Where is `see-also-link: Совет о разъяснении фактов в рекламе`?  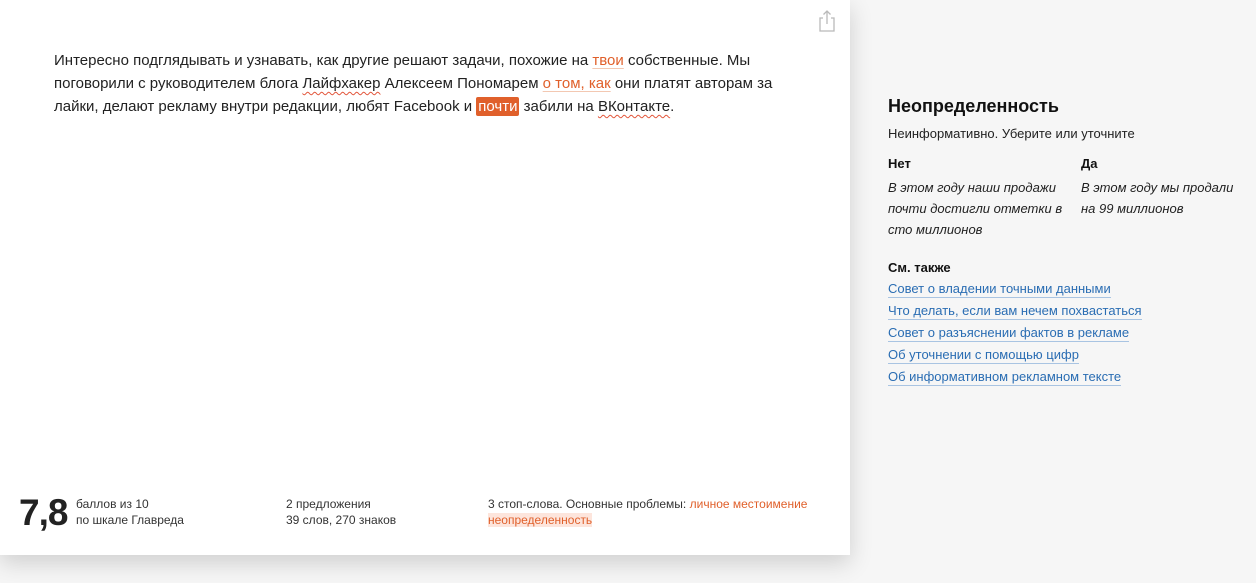
see-also-link: Совет о разъяснении фактов в рекламе is located at coordinates (1009, 333).